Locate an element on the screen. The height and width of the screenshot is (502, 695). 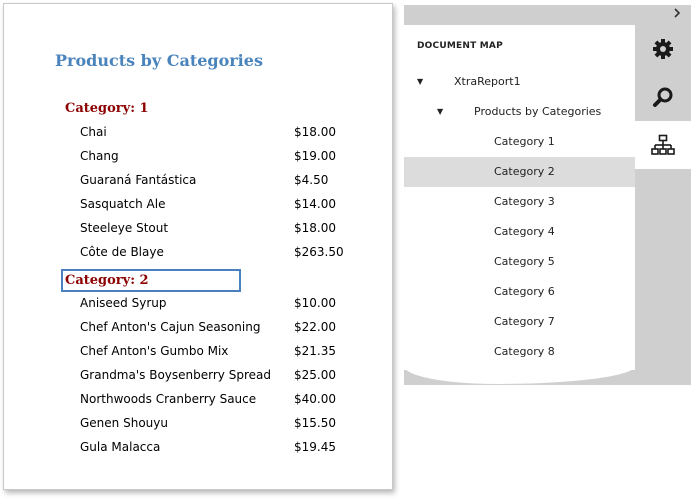
product-price: $22.00 is located at coordinates (315, 327).